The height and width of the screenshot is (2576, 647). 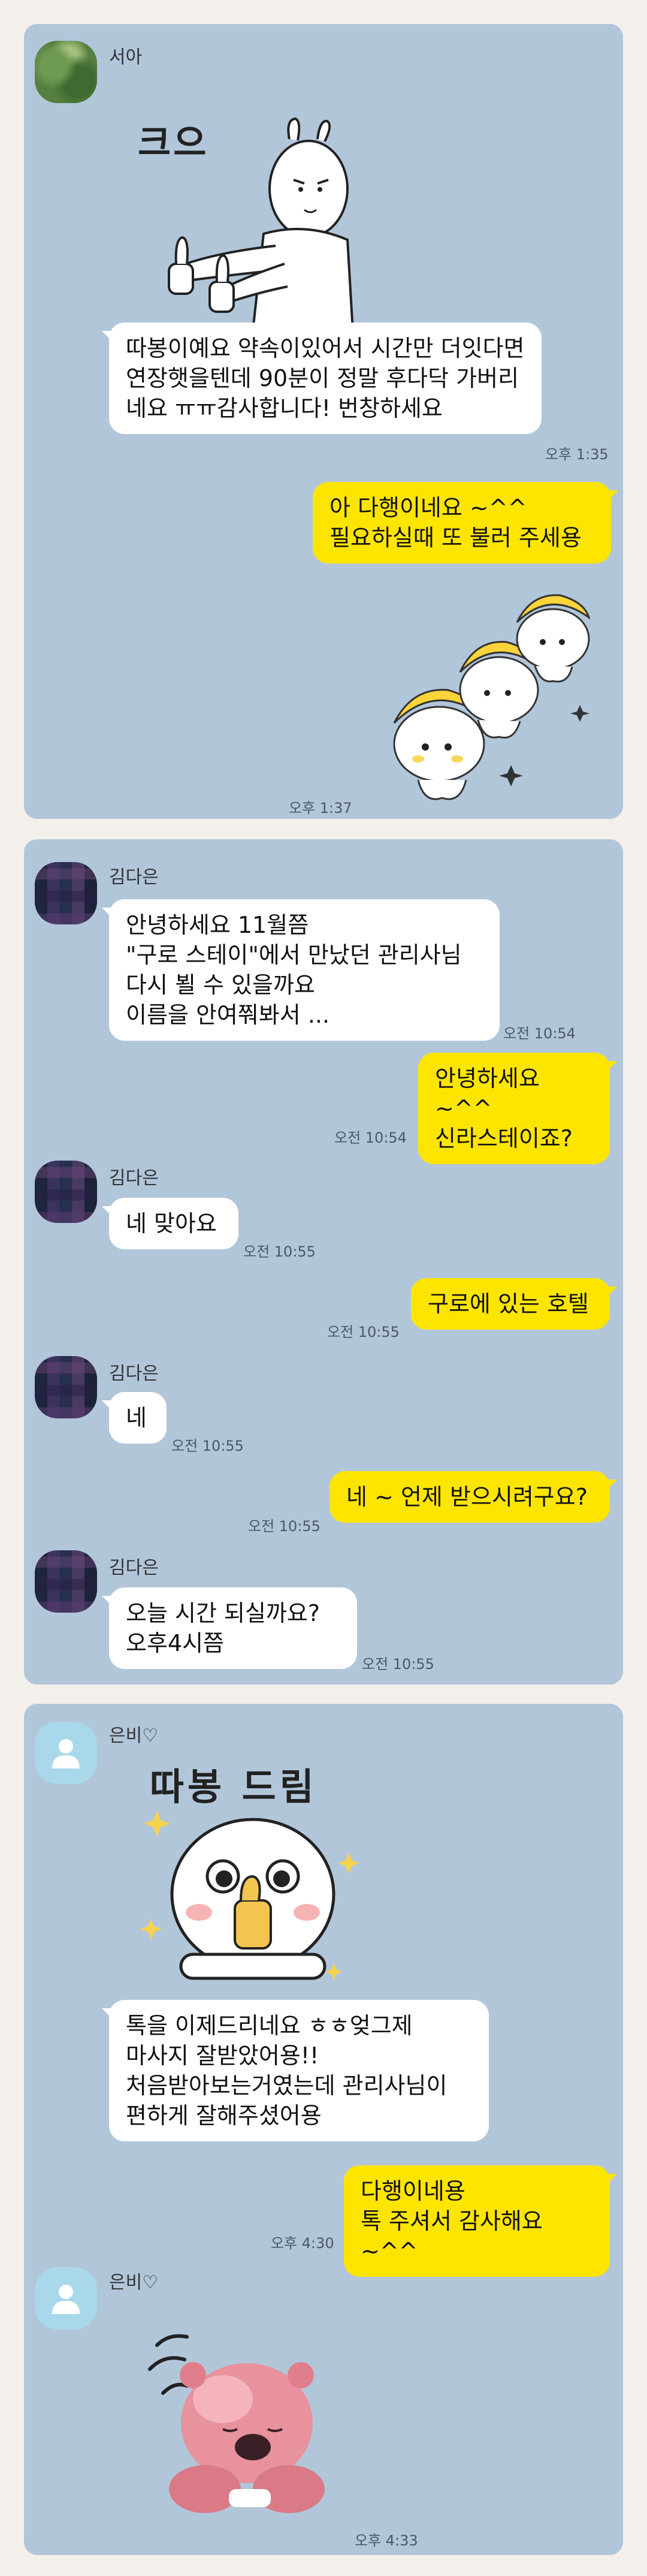 I want to click on sticker-image: 따봉 드림, so click(x=253, y=1882).